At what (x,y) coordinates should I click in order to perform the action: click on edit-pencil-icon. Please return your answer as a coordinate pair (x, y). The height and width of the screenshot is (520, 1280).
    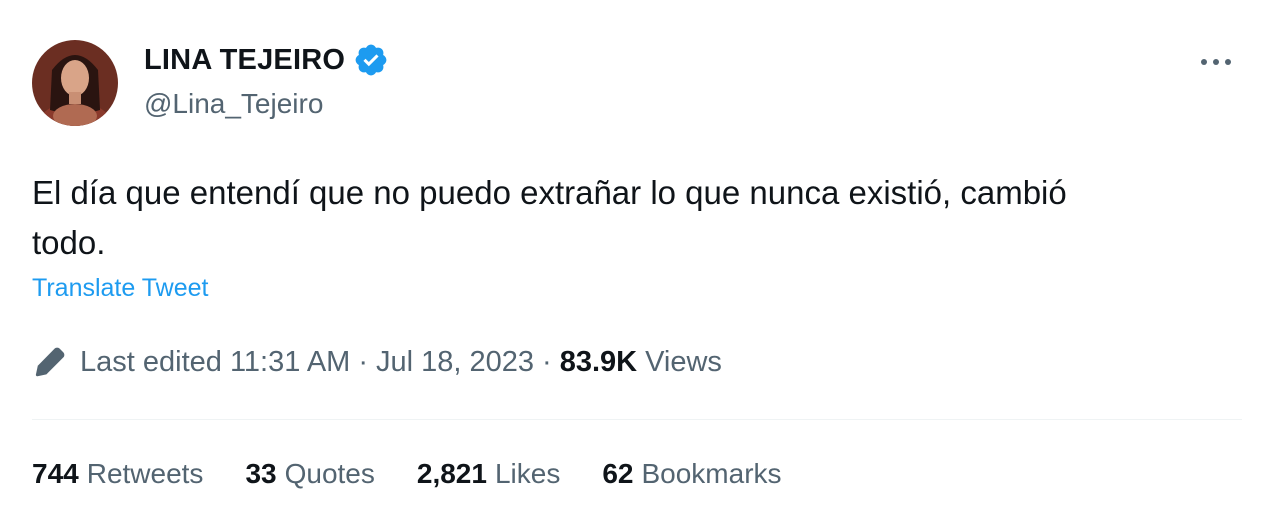
    Looking at the image, I should click on (50, 362).